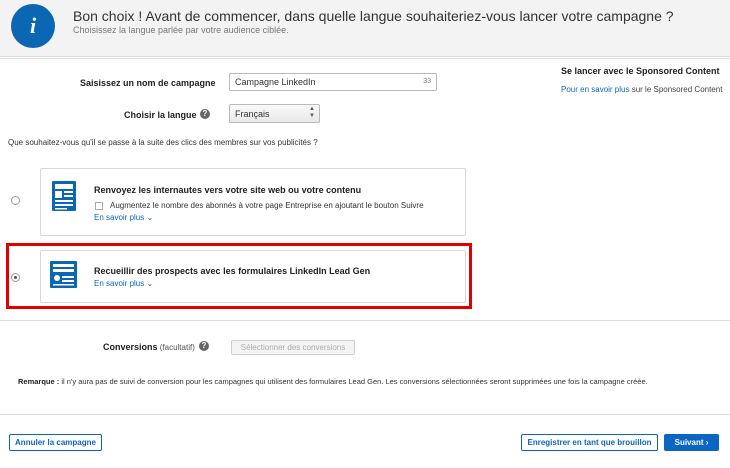 The height and width of the screenshot is (468, 730). Describe the element at coordinates (160, 115) in the screenshot. I see `language-label: Choisir la langue` at that location.